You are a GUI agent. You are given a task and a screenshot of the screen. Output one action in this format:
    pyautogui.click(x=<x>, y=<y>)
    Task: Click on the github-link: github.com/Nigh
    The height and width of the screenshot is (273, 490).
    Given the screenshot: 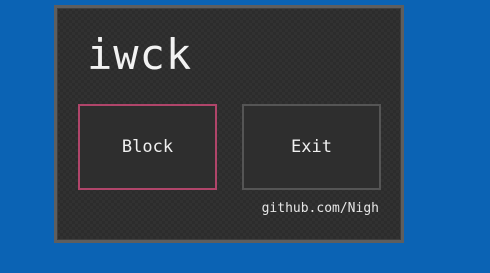 What is the action you would take?
    pyautogui.click(x=320, y=208)
    